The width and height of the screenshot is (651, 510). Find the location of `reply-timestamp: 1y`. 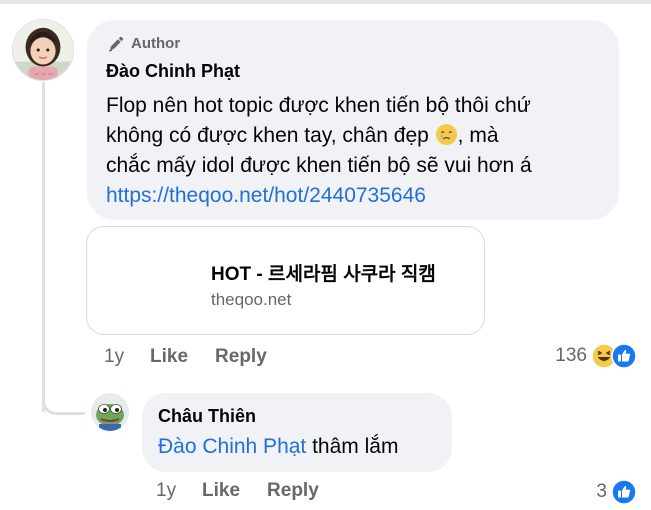

reply-timestamp: 1y is located at coordinates (179, 491).